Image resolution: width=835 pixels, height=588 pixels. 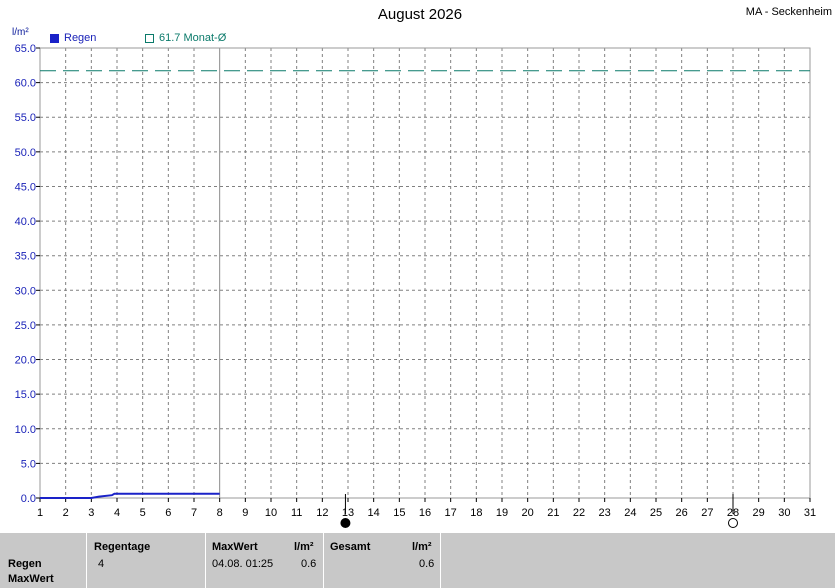 What do you see at coordinates (630, 513) in the screenshot?
I see `x-tick-label: 24` at bounding box center [630, 513].